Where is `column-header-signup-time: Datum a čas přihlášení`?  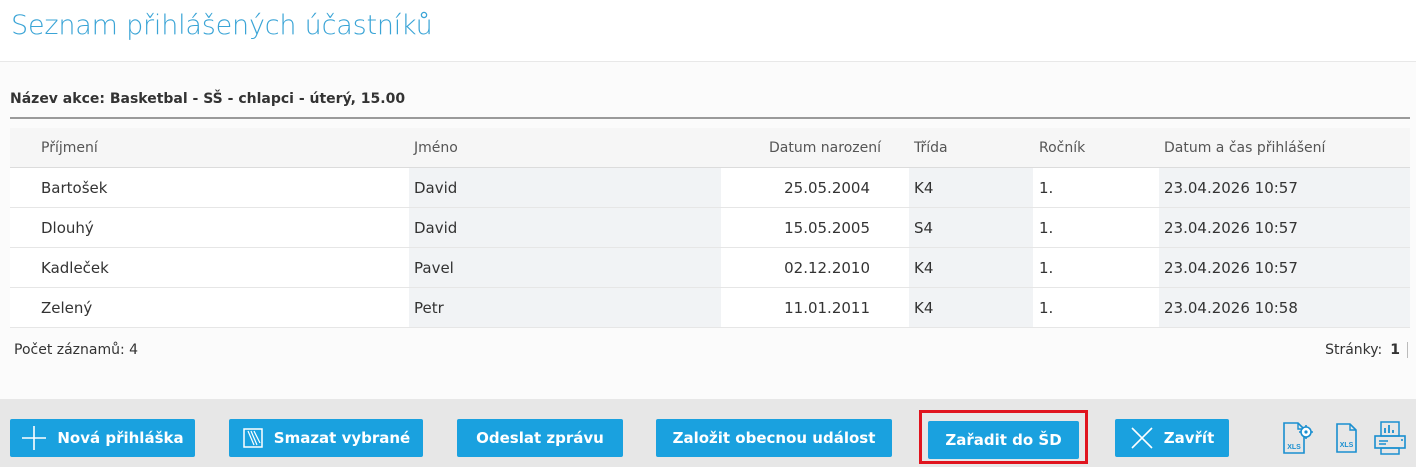
column-header-signup-time: Datum a čas přihlášení is located at coordinates (1284, 147).